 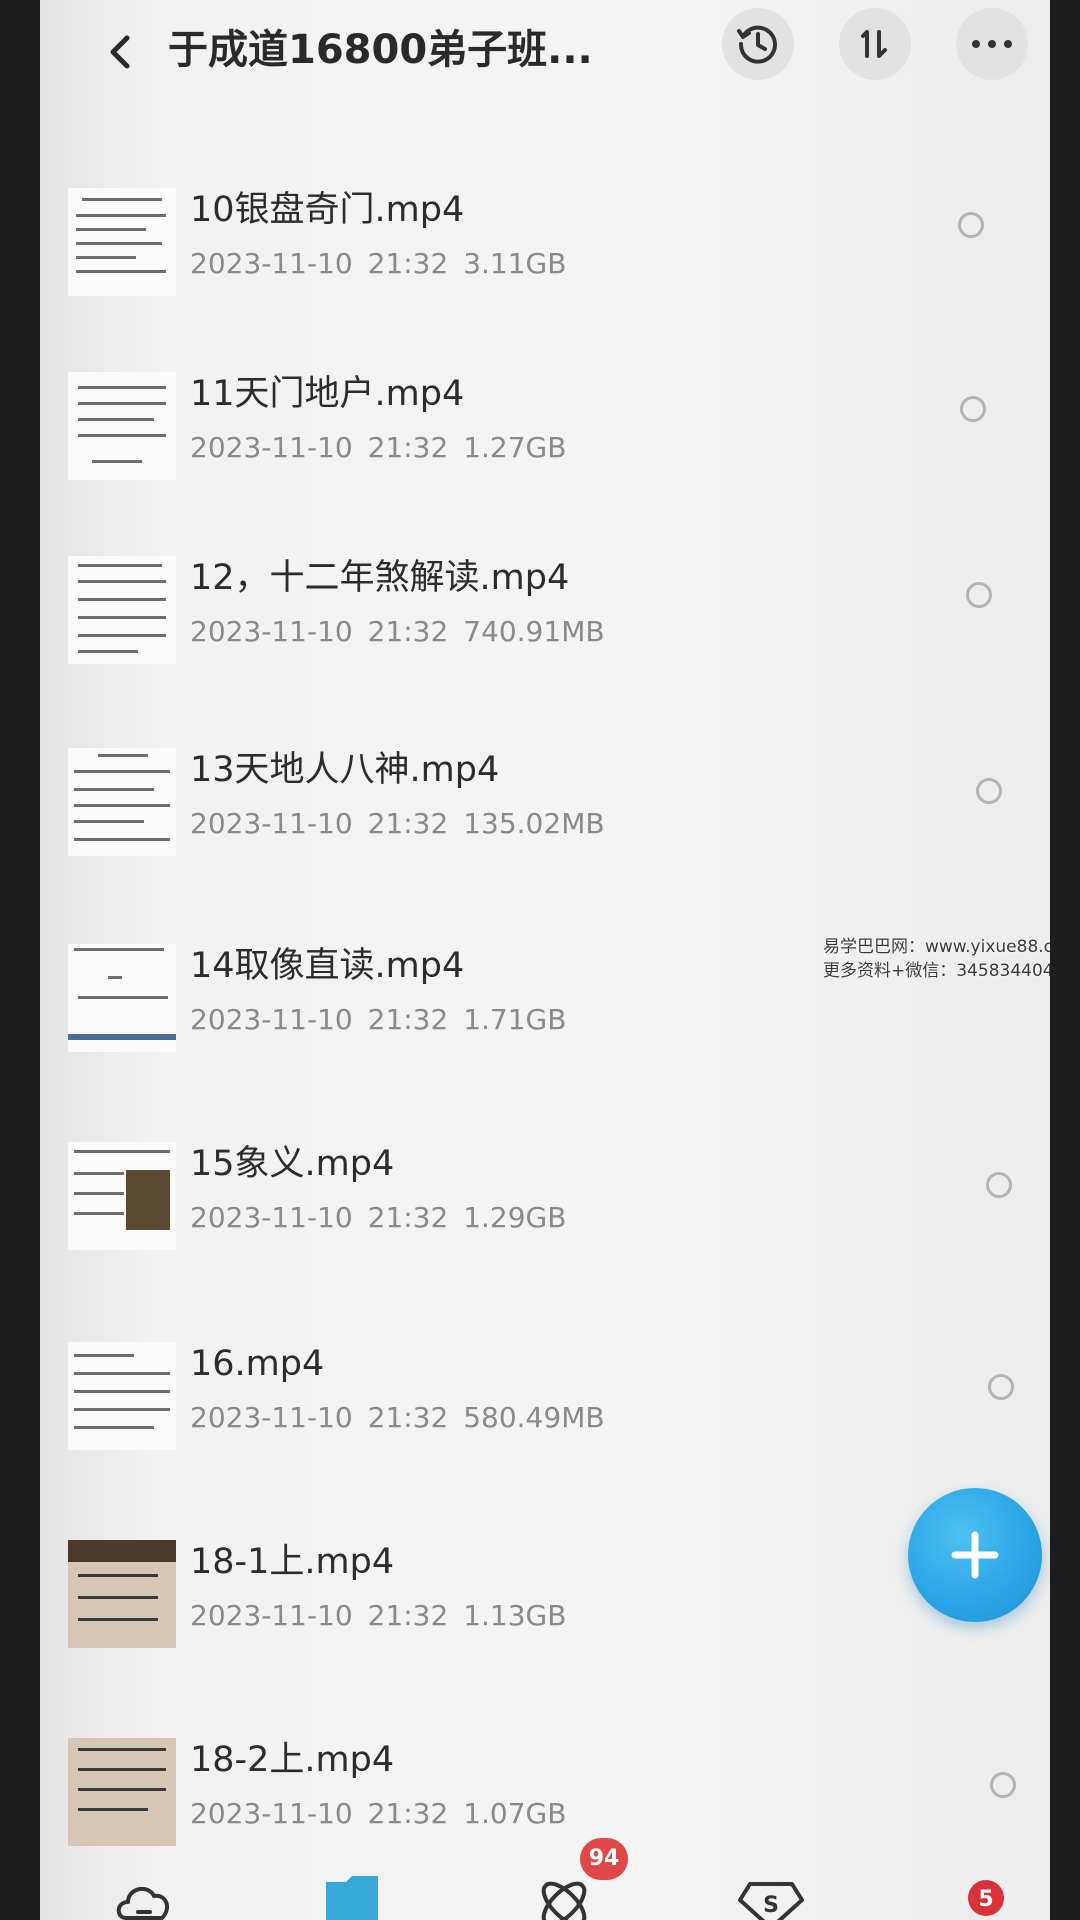 I want to click on back-button, so click(x=120, y=52).